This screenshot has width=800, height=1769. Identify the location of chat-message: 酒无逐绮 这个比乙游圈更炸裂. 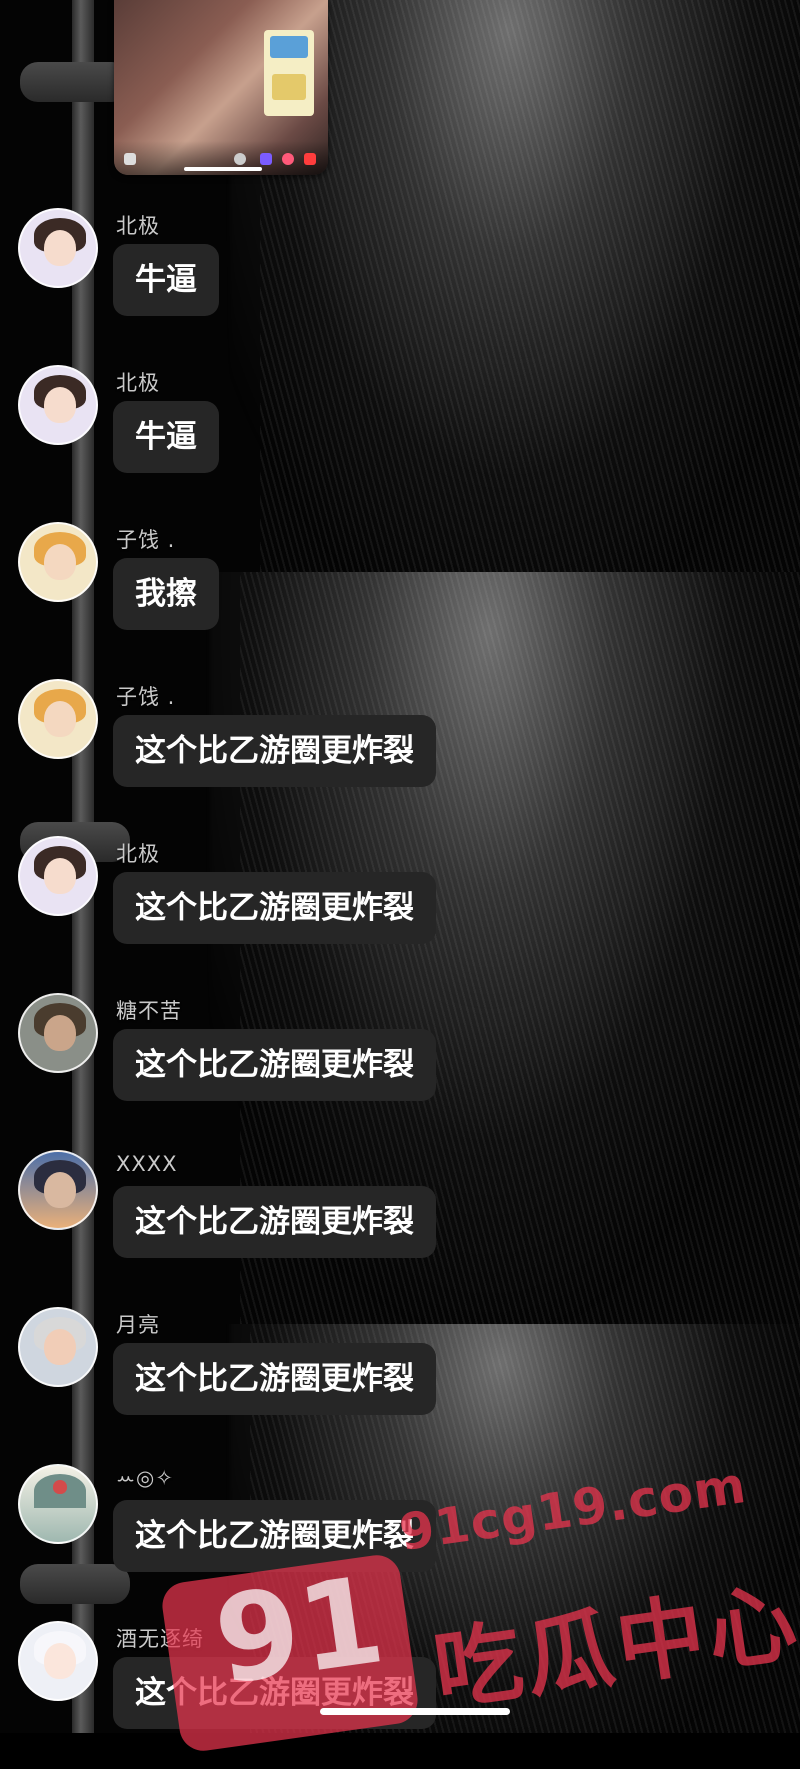
(400, 1694).